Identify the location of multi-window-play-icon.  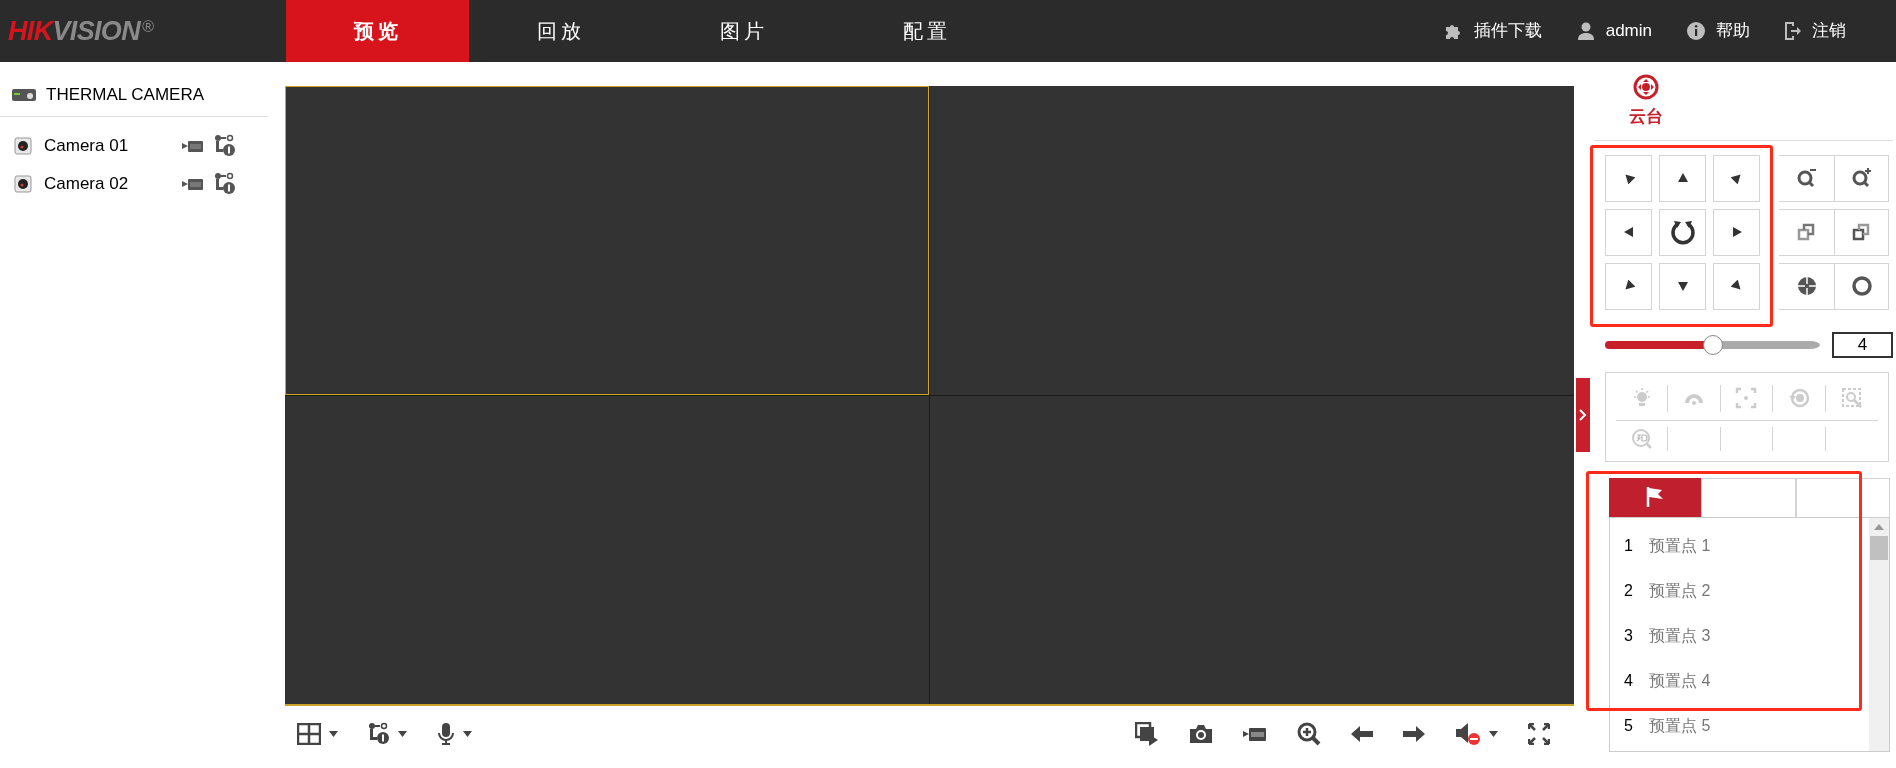
(1147, 734).